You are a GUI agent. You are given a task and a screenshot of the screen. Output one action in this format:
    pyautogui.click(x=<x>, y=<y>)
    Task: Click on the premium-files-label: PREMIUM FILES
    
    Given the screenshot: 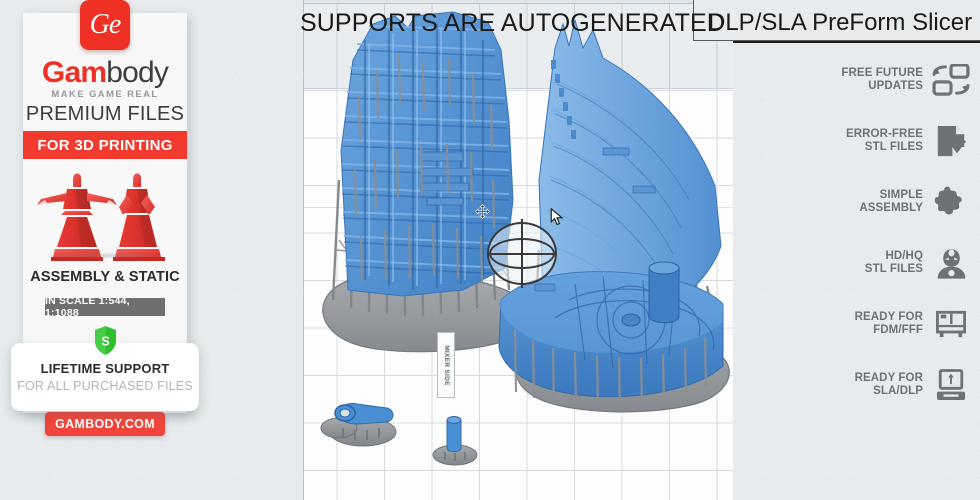 What is the action you would take?
    pyautogui.click(x=105, y=114)
    